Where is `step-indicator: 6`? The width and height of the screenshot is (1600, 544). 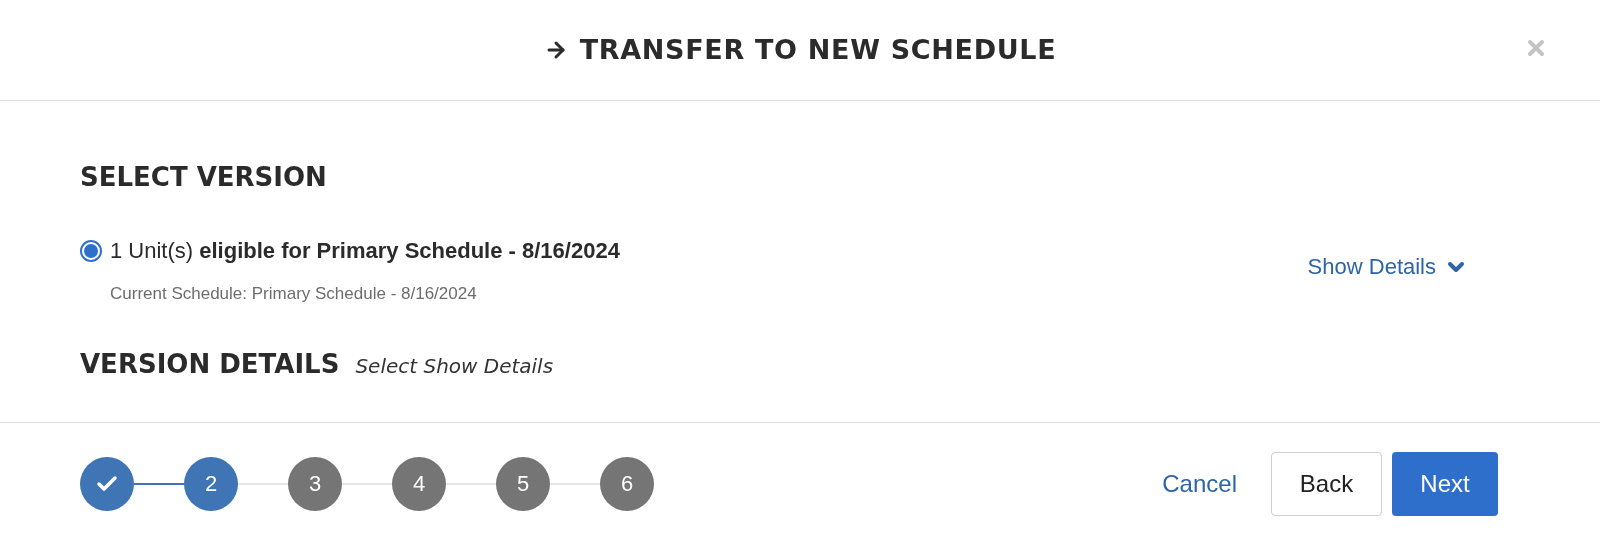
step-indicator: 6 is located at coordinates (627, 483).